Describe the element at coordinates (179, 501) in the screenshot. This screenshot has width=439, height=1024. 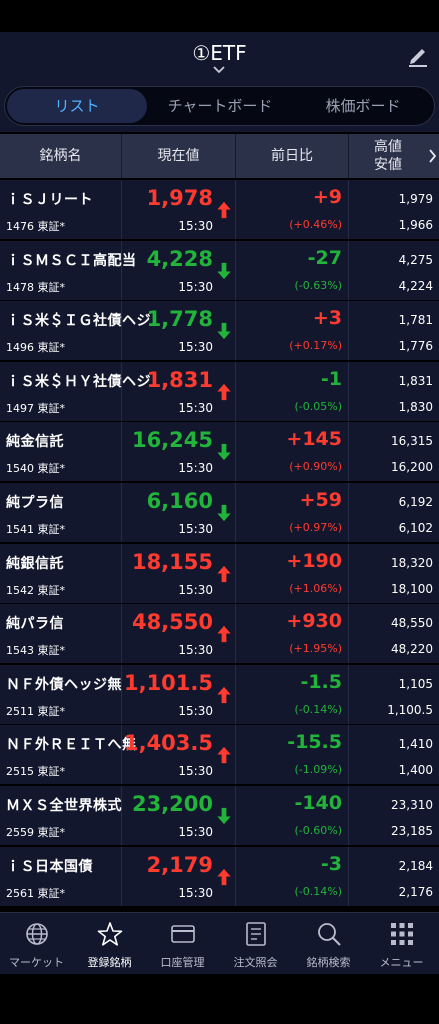
I see `current-price: 6,160` at that location.